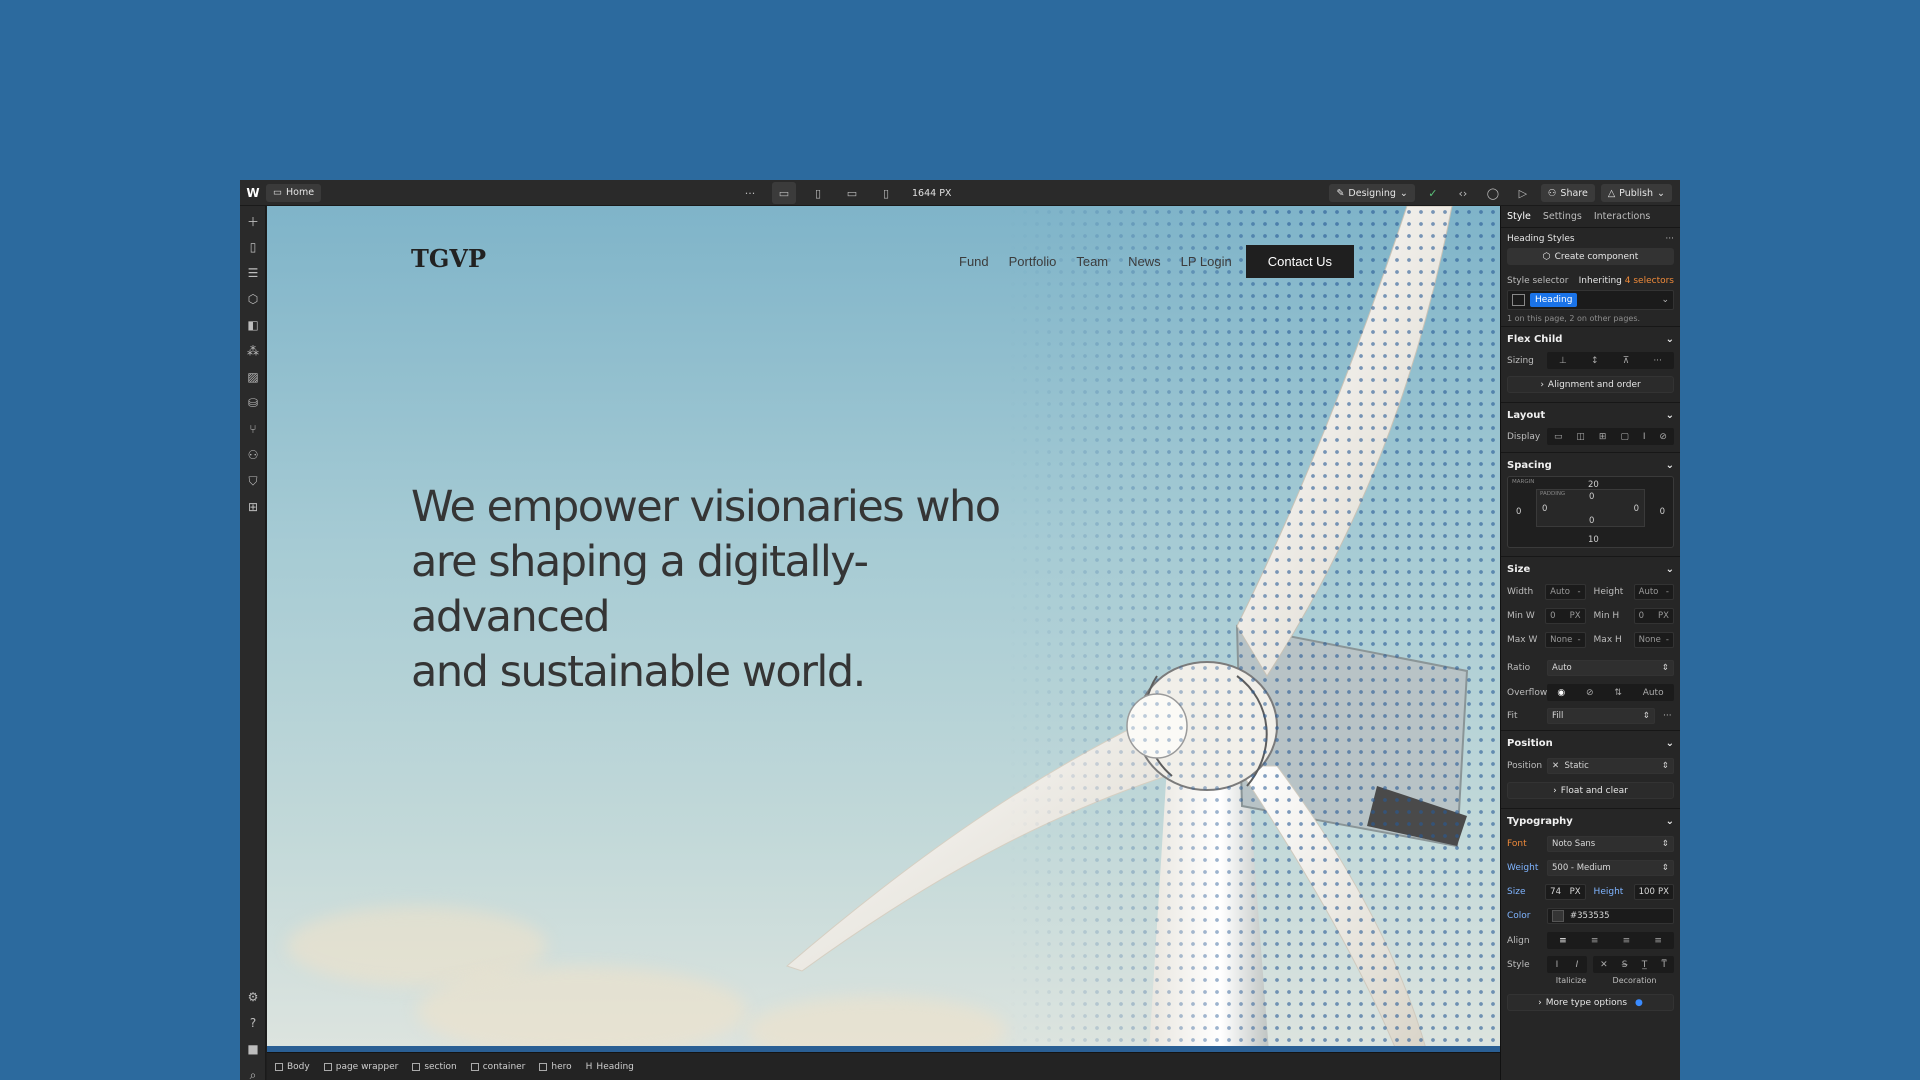 The image size is (1920, 1080). I want to click on flex-child-header: Flex Child ⌄, so click(1590, 339).